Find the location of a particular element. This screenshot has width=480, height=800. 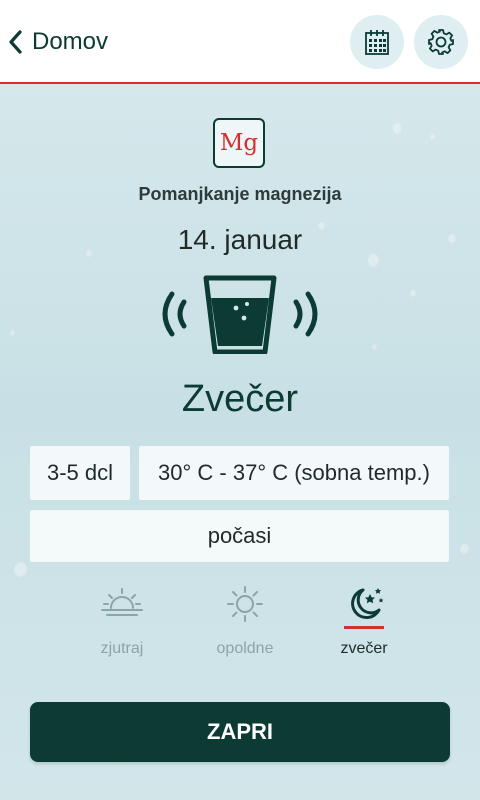

time-of-day-evening: zvečer is located at coordinates (364, 621).